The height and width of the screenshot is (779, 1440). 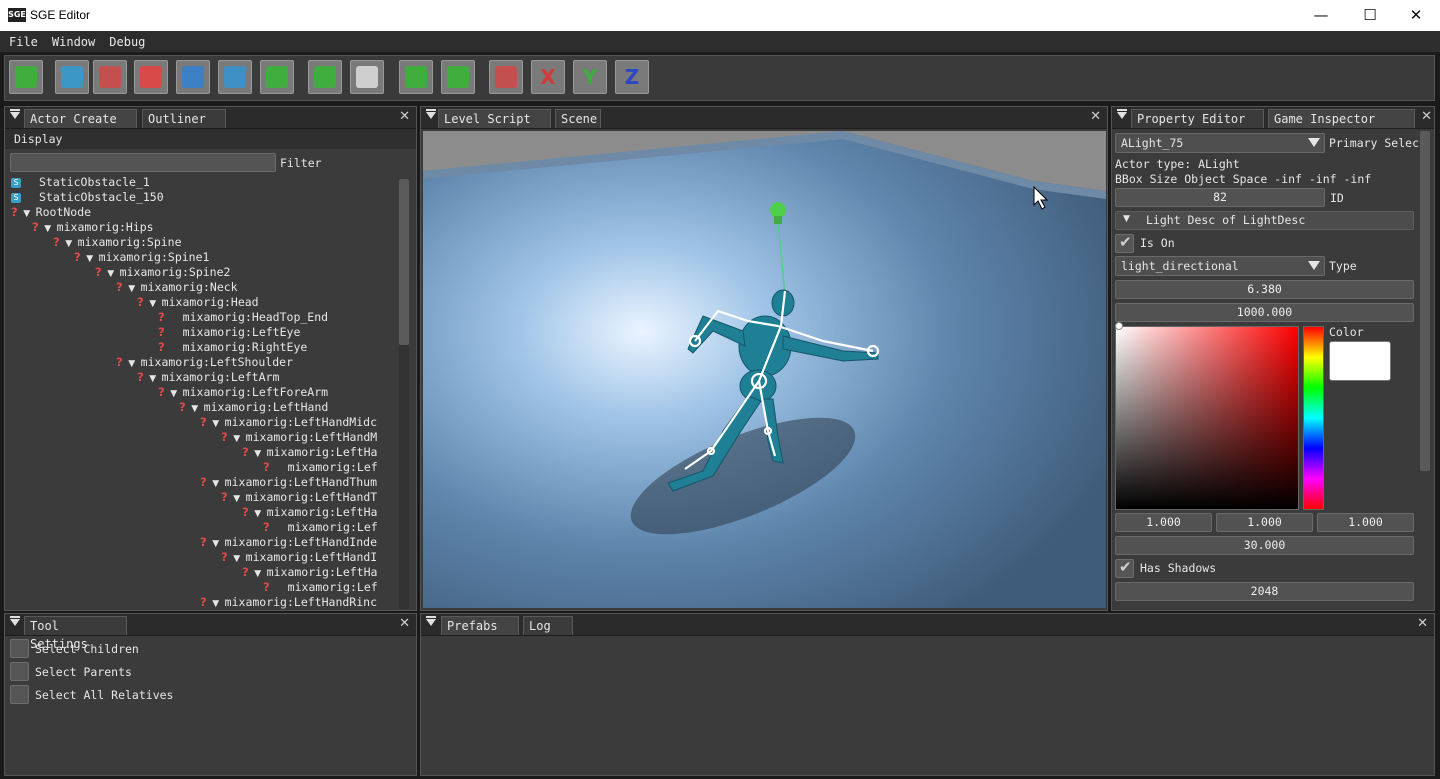 What do you see at coordinates (288, 482) in the screenshot?
I see `tree-node: ? ▼ mixamorig:LeftHandThum` at bounding box center [288, 482].